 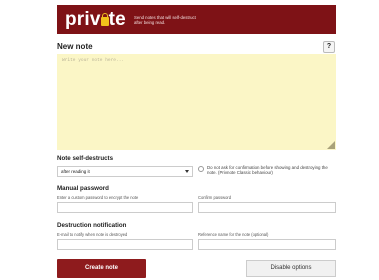 I want to click on password-input, so click(x=125, y=207).